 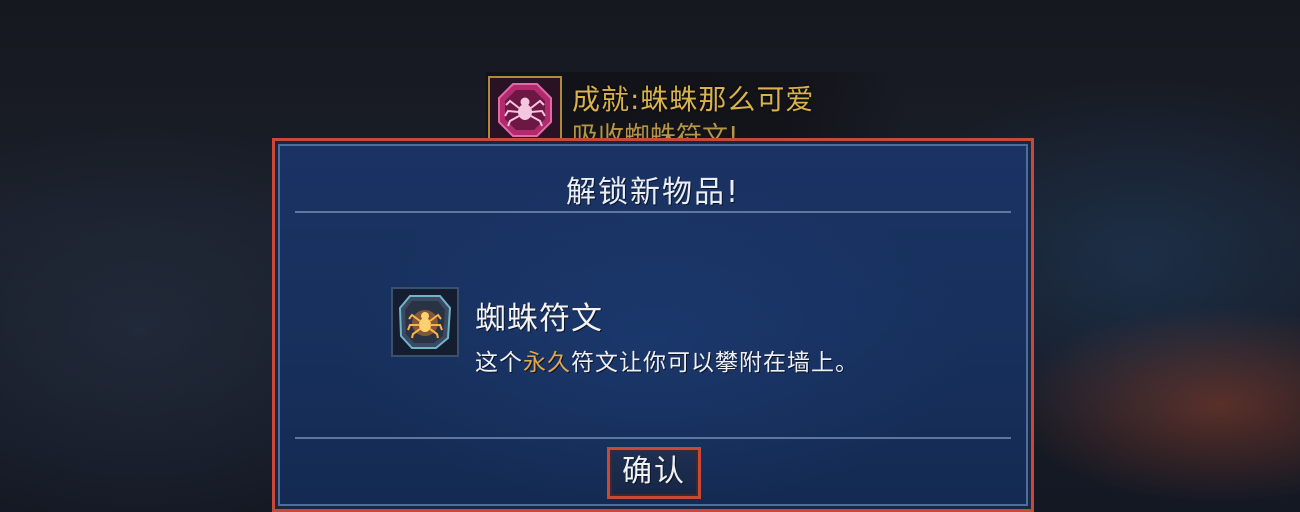 I want to click on item-description-part-3: 符文让你可以攀附在墙上。, so click(x=715, y=363).